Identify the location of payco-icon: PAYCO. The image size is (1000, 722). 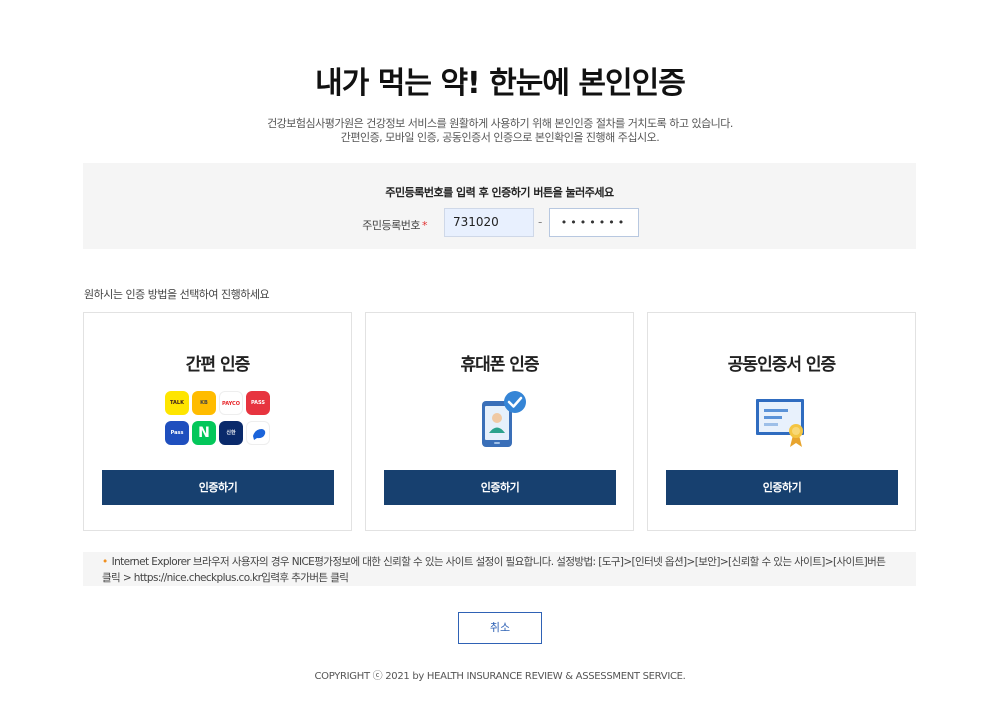
(231, 403).